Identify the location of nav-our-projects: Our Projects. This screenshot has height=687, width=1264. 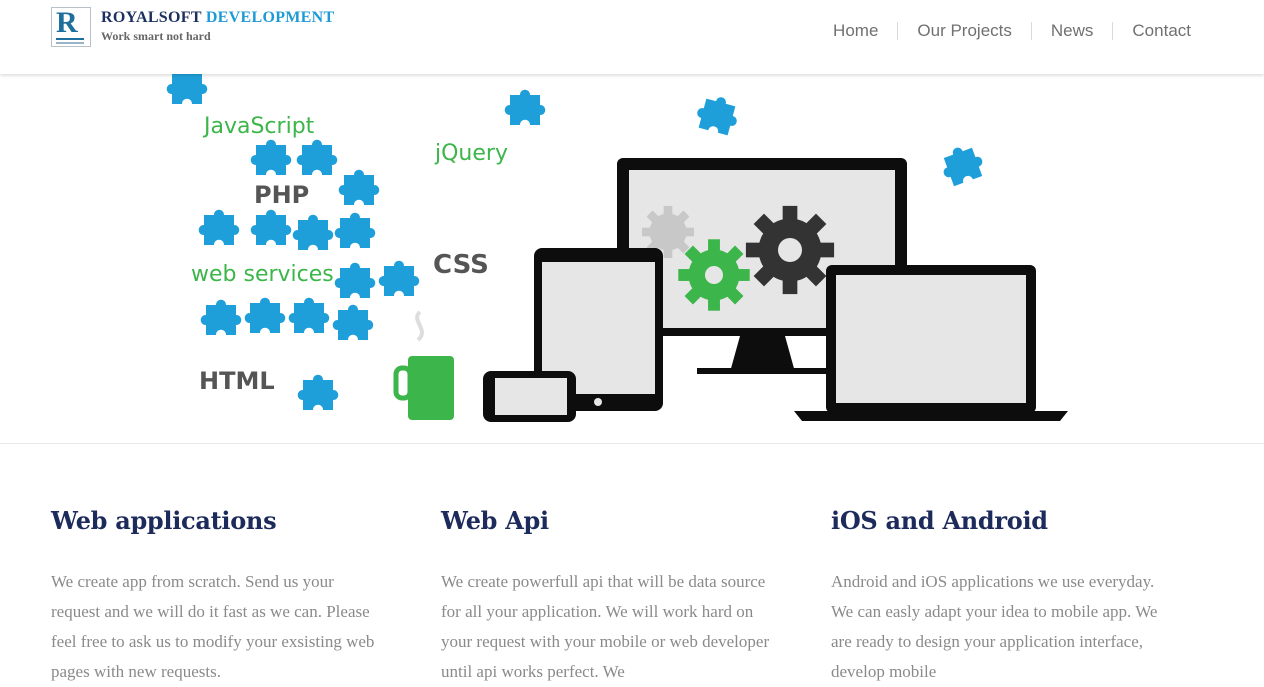
(963, 31).